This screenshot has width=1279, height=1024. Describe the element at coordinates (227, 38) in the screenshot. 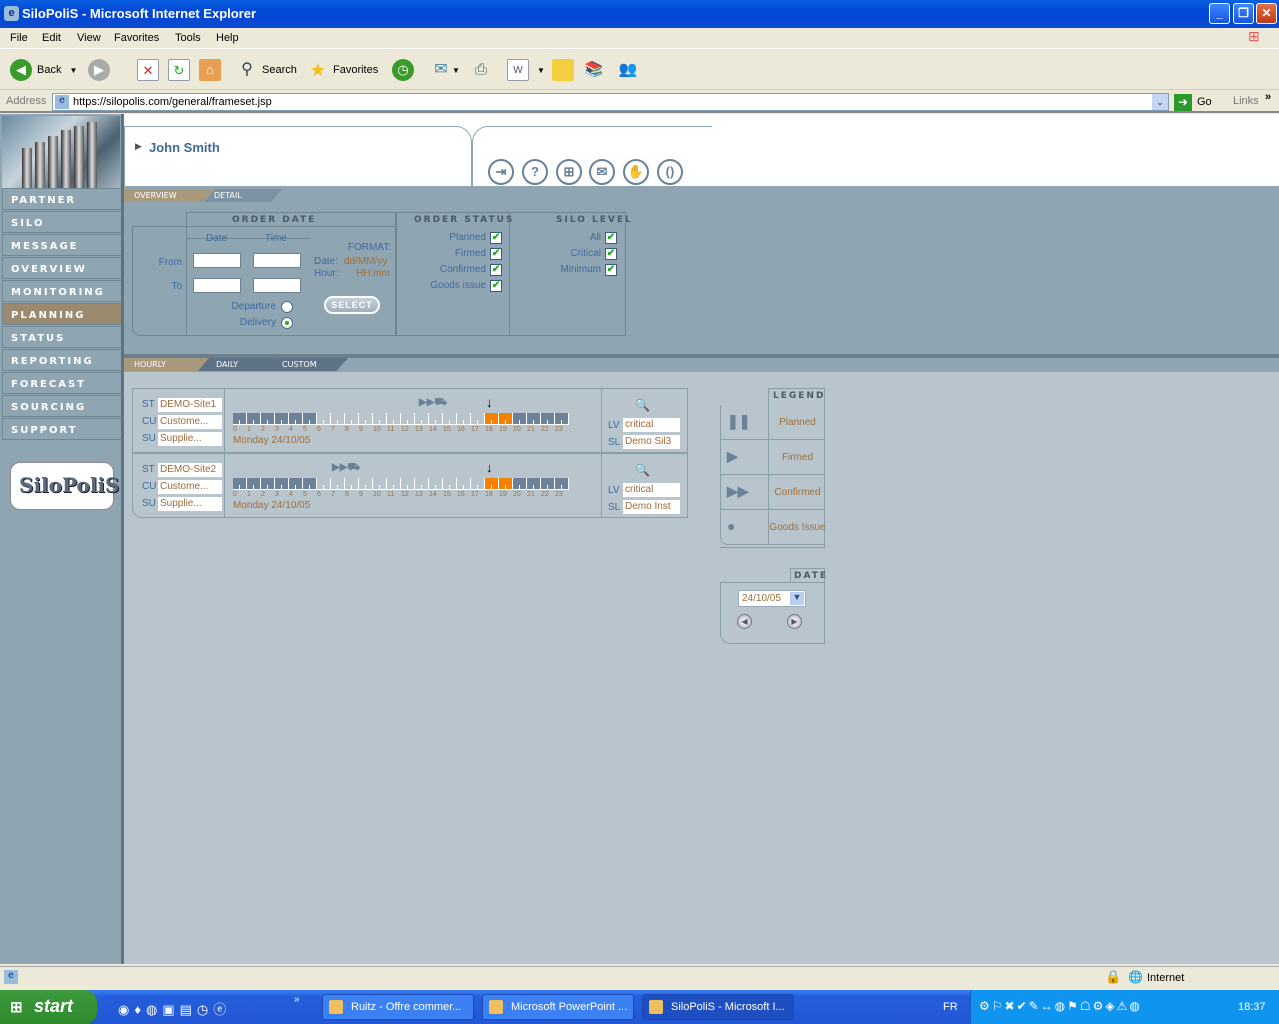

I see `menu-help: Help` at that location.